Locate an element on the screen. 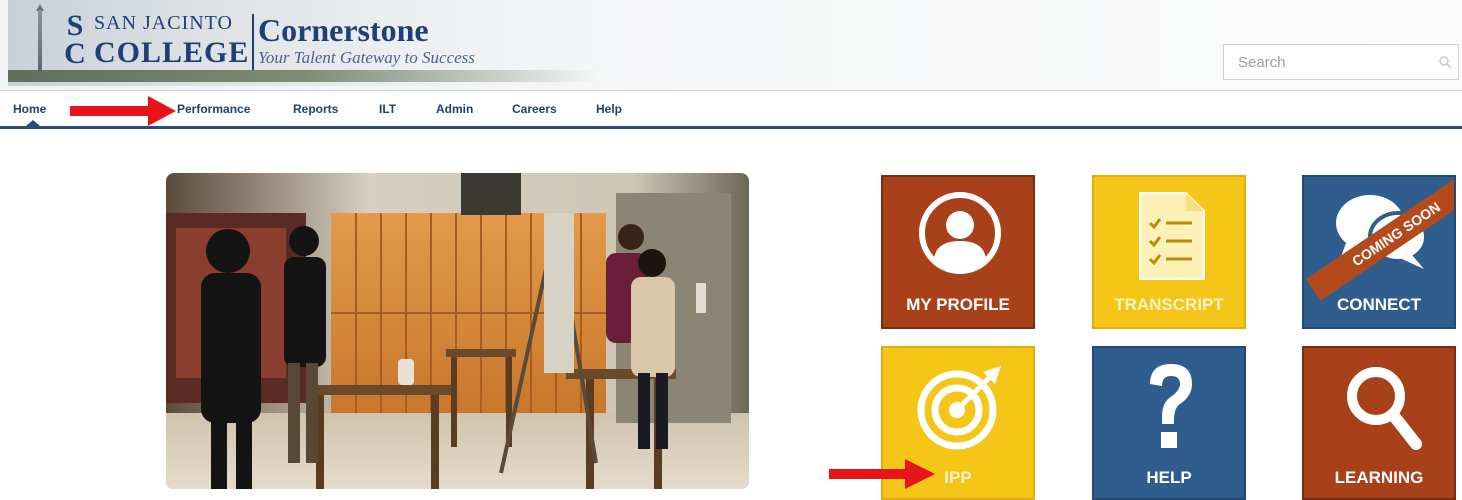 The width and height of the screenshot is (1462, 500). tile-help: HELP is located at coordinates (1169, 423).